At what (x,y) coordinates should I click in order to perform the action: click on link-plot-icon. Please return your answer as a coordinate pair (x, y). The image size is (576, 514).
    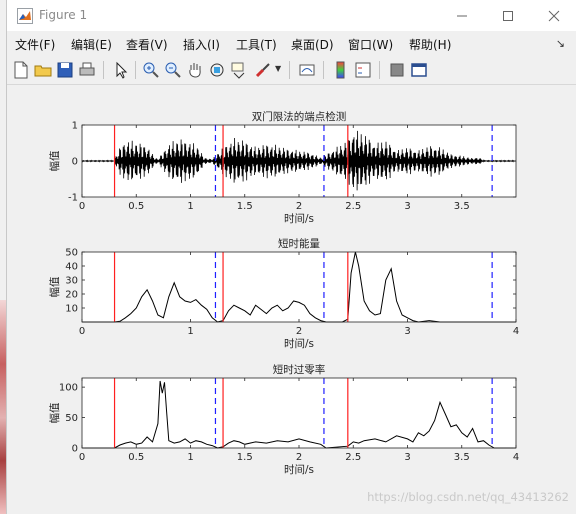
    Looking at the image, I should click on (307, 70).